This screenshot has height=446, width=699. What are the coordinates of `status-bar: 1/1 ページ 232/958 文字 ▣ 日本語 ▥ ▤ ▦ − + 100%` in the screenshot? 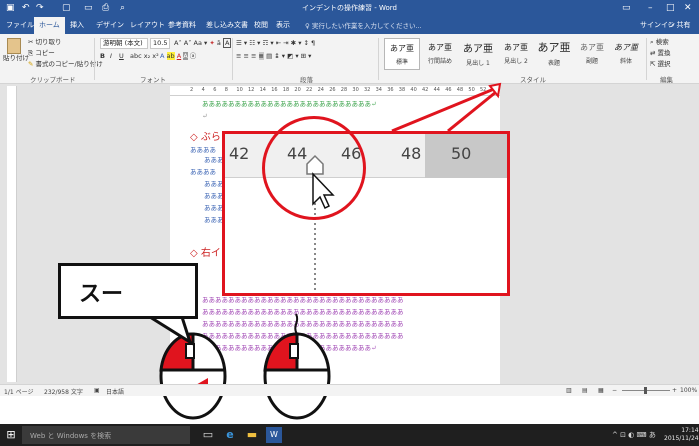 It's located at (349, 390).